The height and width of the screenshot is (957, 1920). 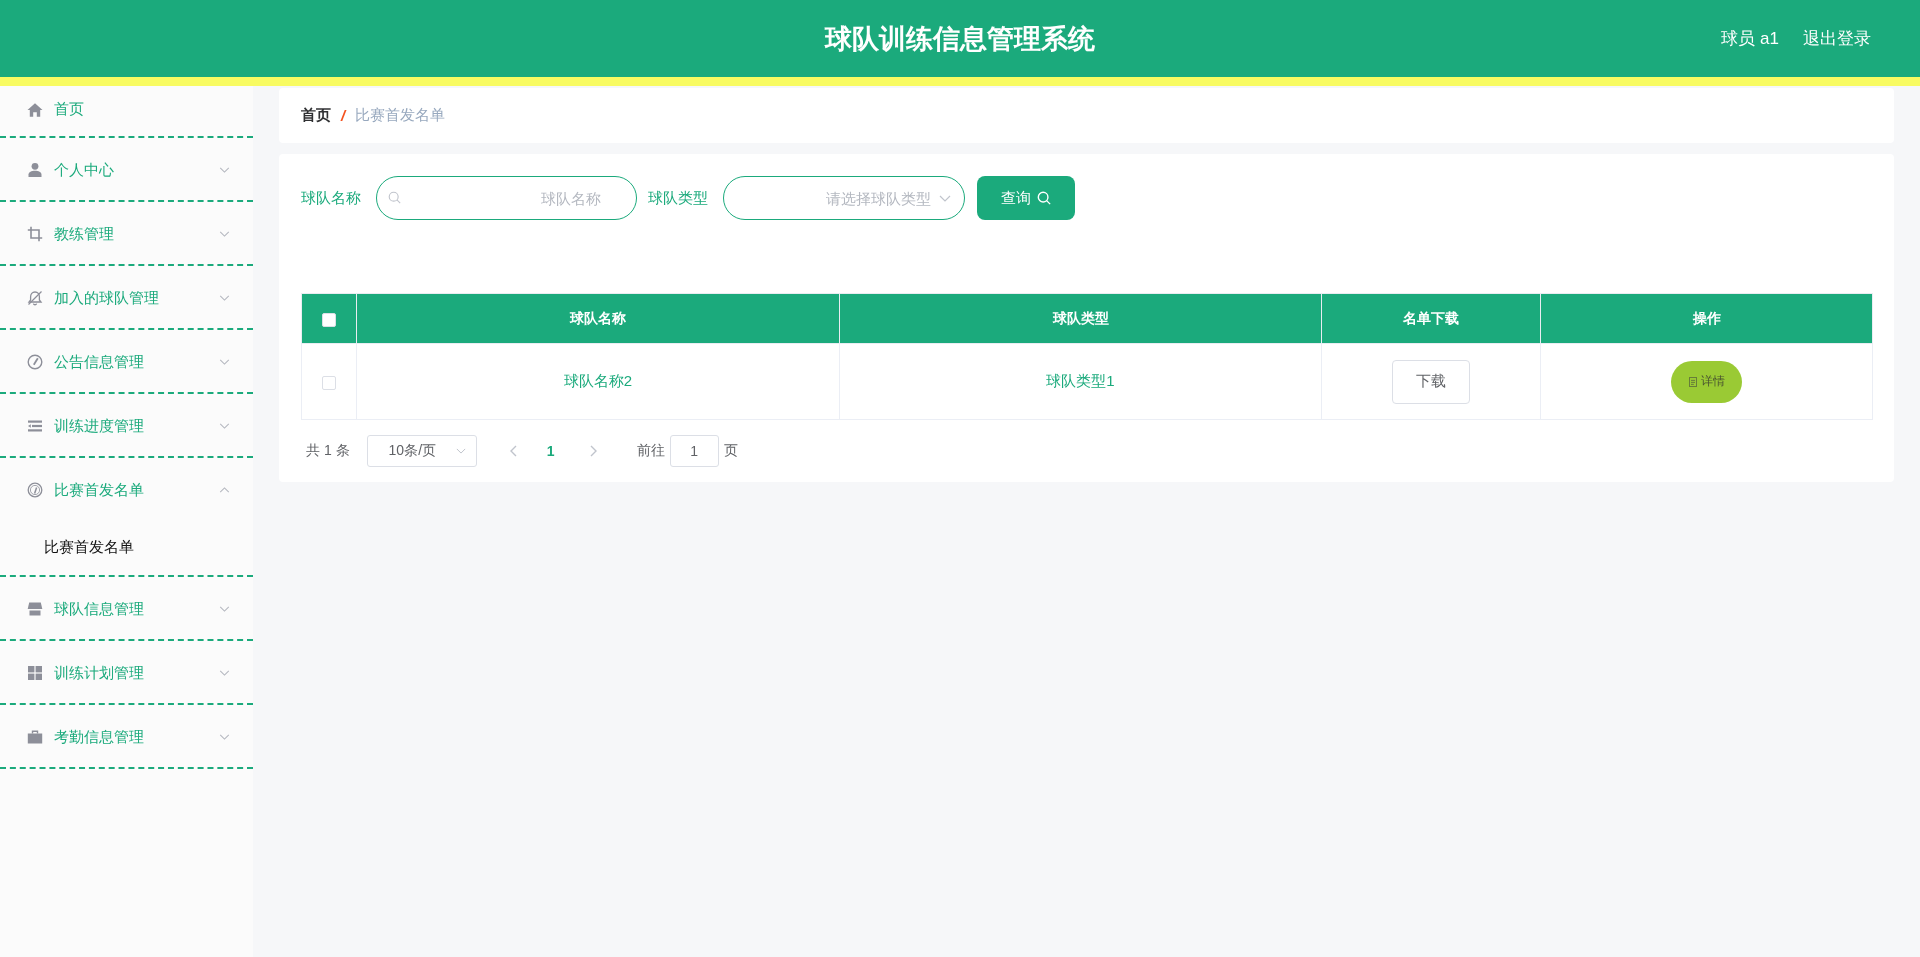 What do you see at coordinates (506, 198) in the screenshot?
I see `search-field: 球队名称` at bounding box center [506, 198].